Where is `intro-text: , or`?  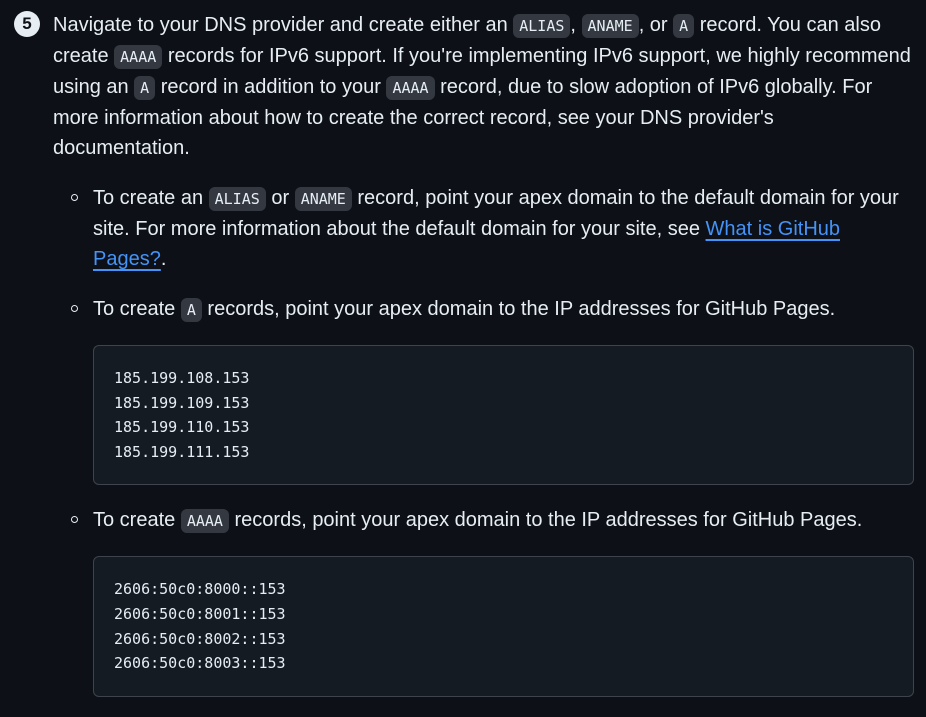 intro-text: , or is located at coordinates (656, 25).